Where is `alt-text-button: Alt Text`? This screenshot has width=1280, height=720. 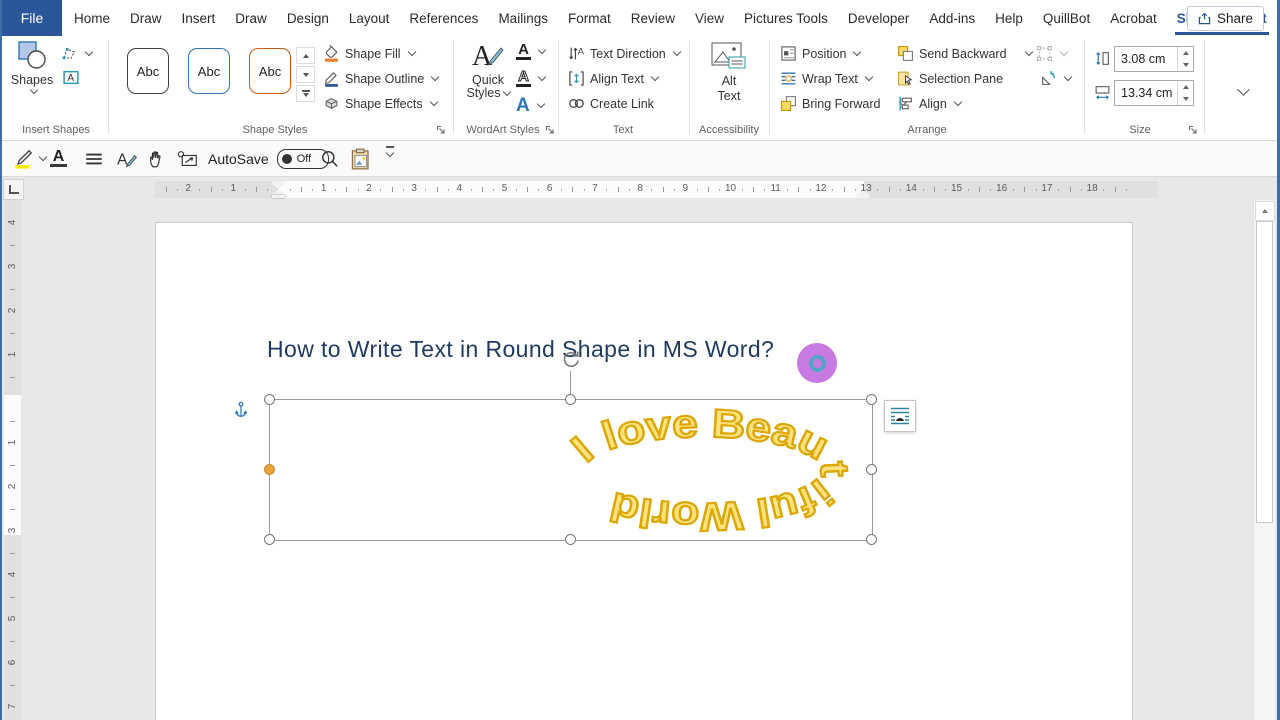
alt-text-button: Alt Text is located at coordinates (729, 73).